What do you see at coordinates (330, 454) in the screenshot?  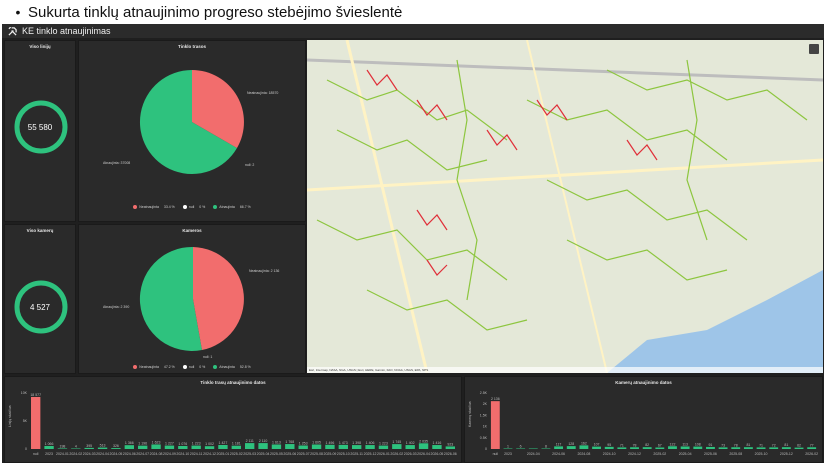 I see `line-category-label: 2025-09` at bounding box center [330, 454].